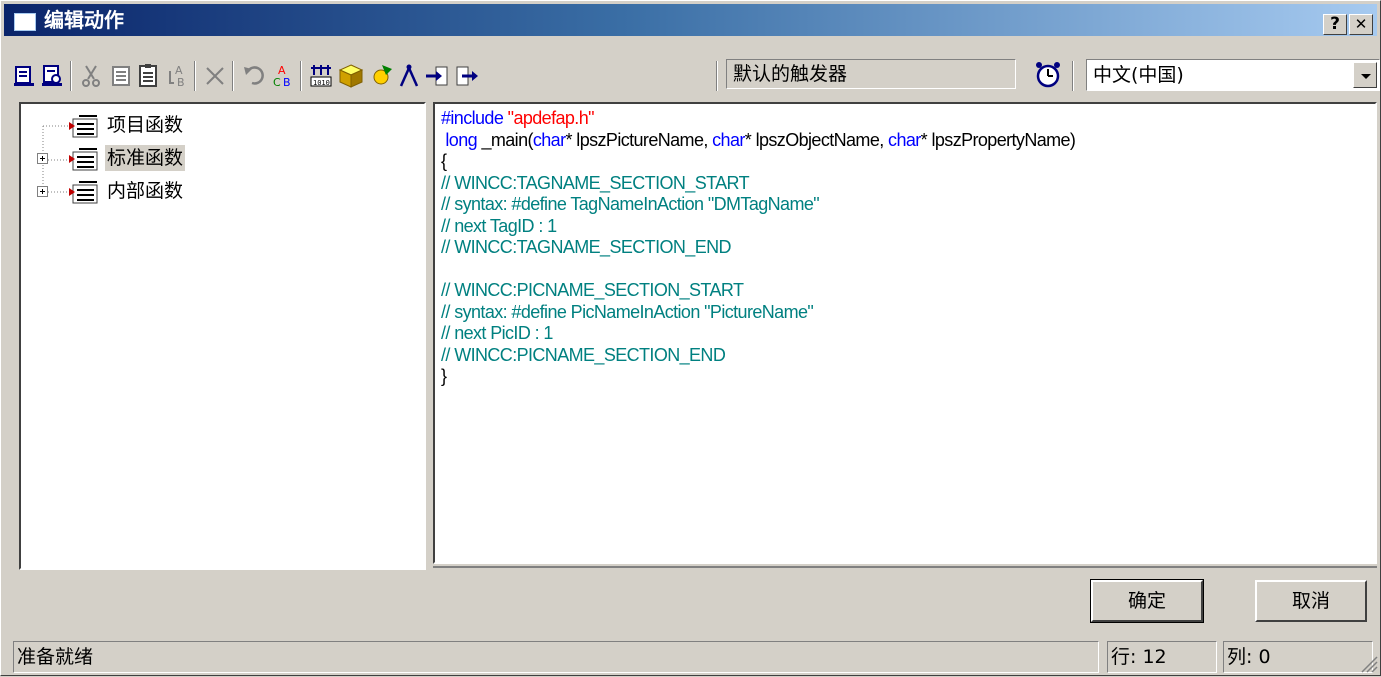 The height and width of the screenshot is (677, 1381). I want to click on chevron-down-icon, so click(1365, 75).